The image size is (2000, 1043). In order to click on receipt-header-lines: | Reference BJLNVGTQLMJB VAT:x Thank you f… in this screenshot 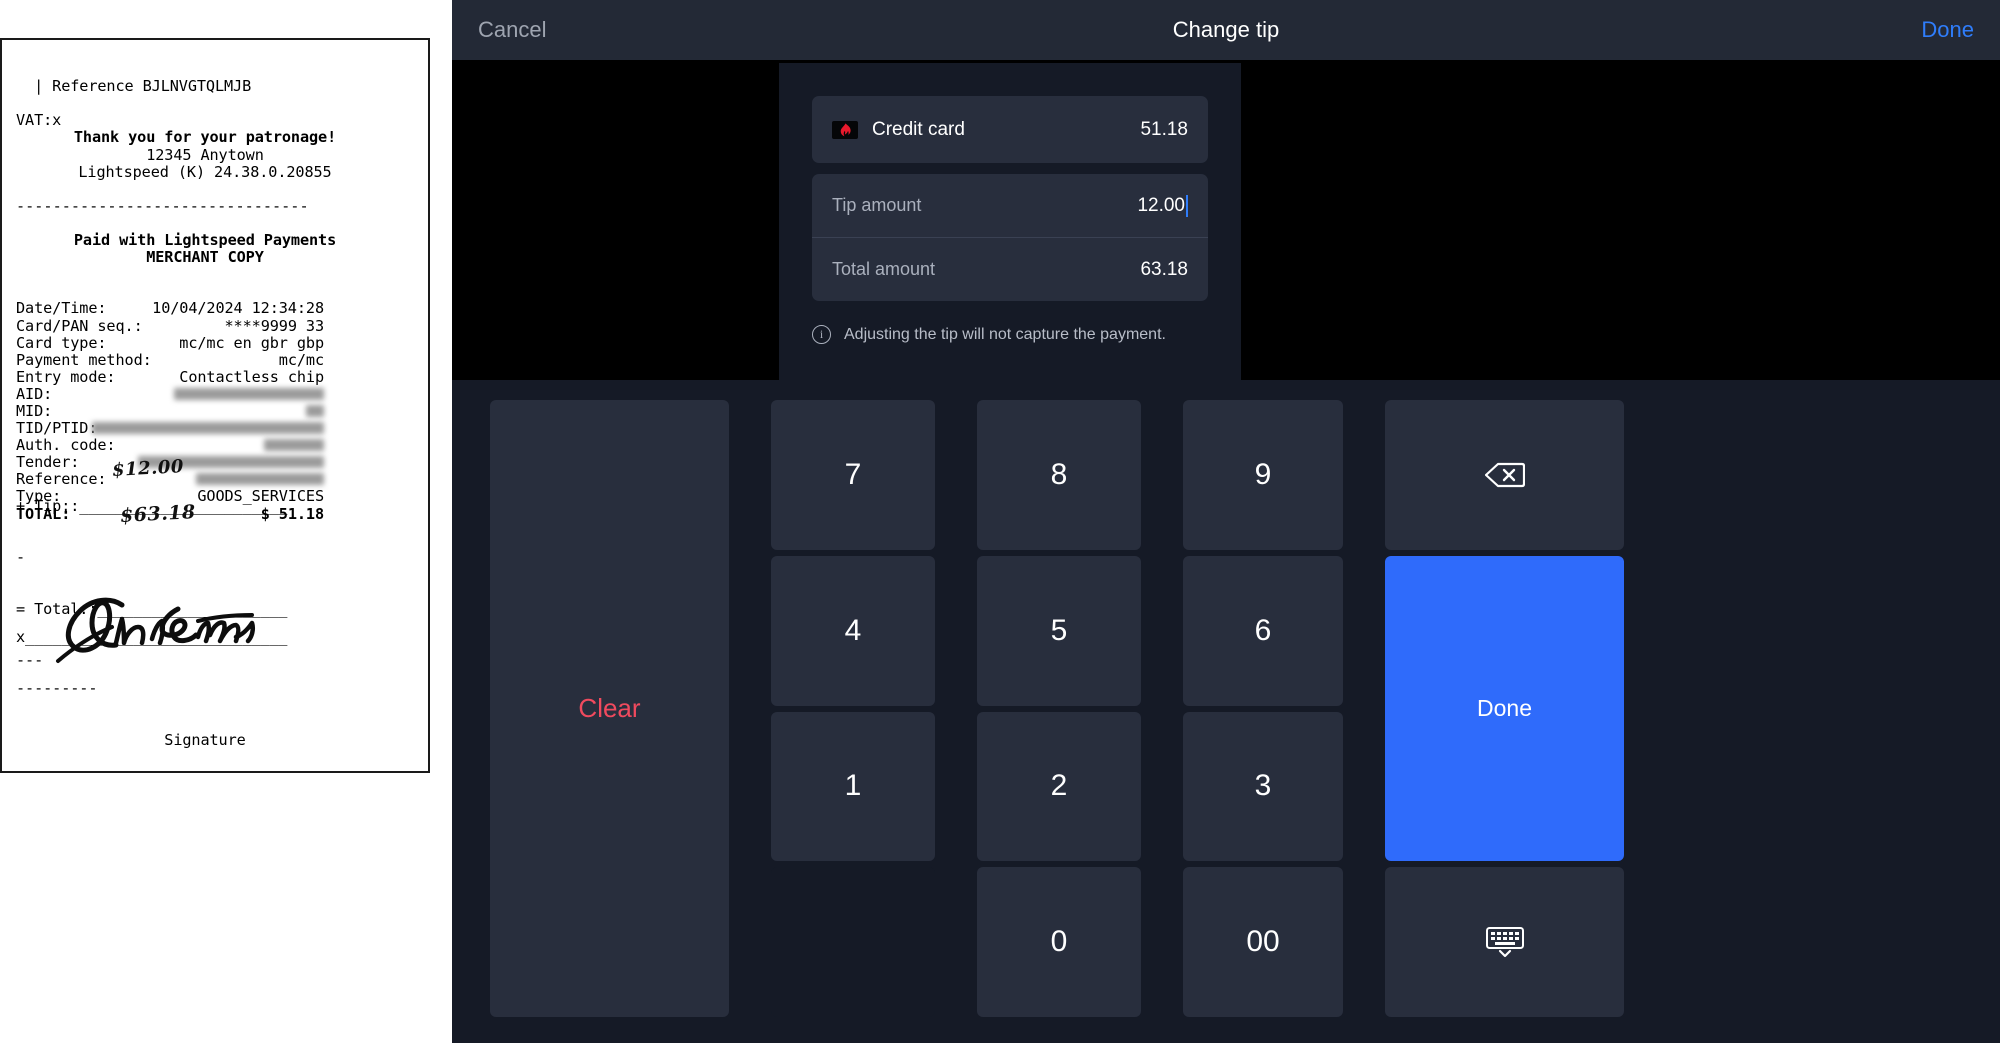, I will do `click(216, 172)`.